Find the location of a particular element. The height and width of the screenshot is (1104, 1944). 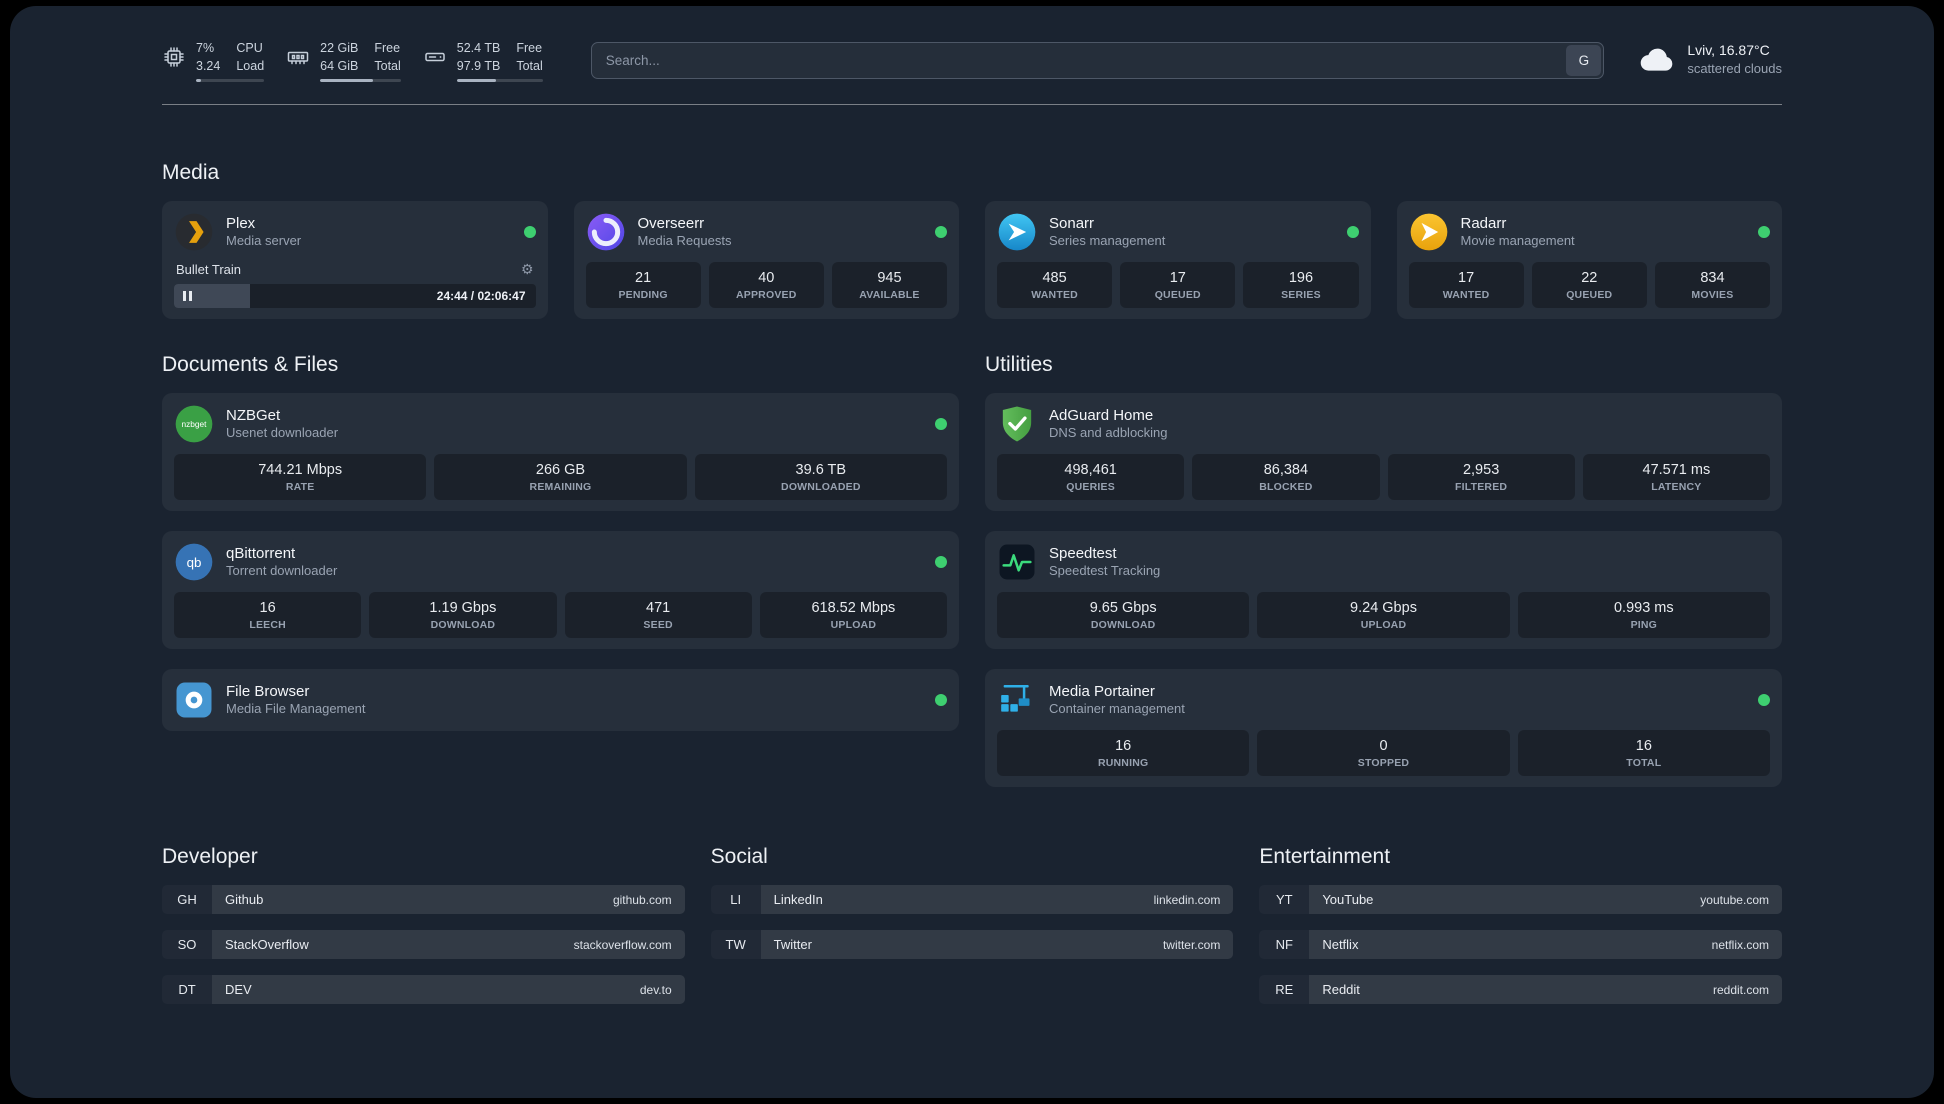

resource-memory: 22 GiB 64 GiB Free Total is located at coordinates (343, 61).